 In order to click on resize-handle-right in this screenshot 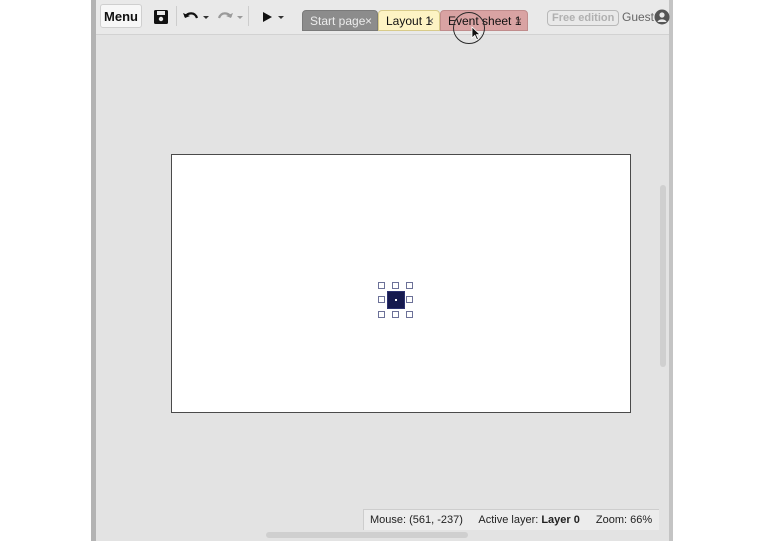, I will do `click(409, 299)`.